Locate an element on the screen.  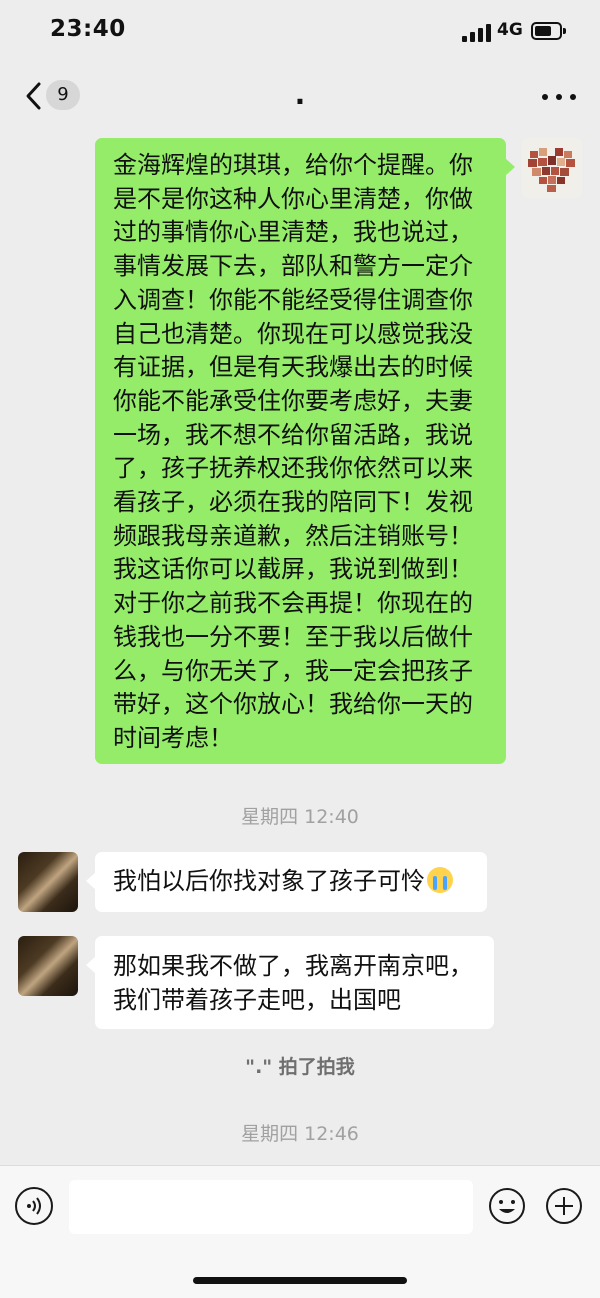
more-options-button is located at coordinates (559, 98).